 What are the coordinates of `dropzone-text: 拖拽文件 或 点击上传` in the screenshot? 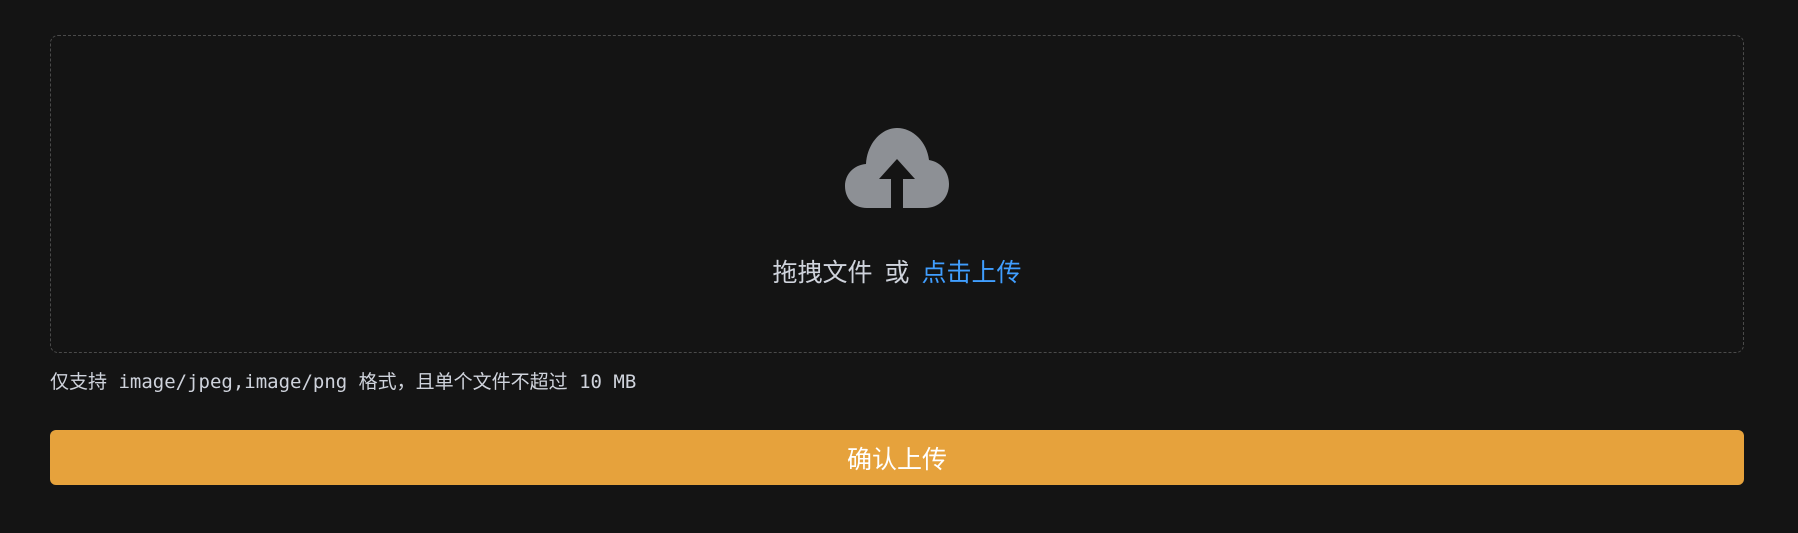 It's located at (896, 271).